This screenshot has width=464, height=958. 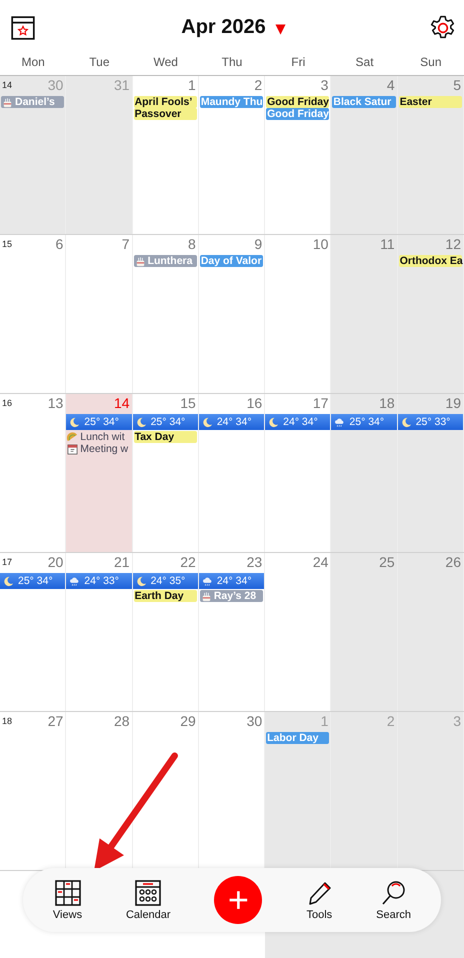 What do you see at coordinates (298, 114) in the screenshot?
I see `observance-event: Good Friday` at bounding box center [298, 114].